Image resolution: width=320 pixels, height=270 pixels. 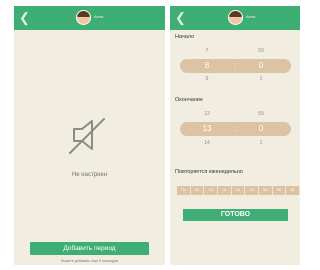 What do you see at coordinates (211, 190) in the screenshot?
I see `day-toggle: Ср` at bounding box center [211, 190].